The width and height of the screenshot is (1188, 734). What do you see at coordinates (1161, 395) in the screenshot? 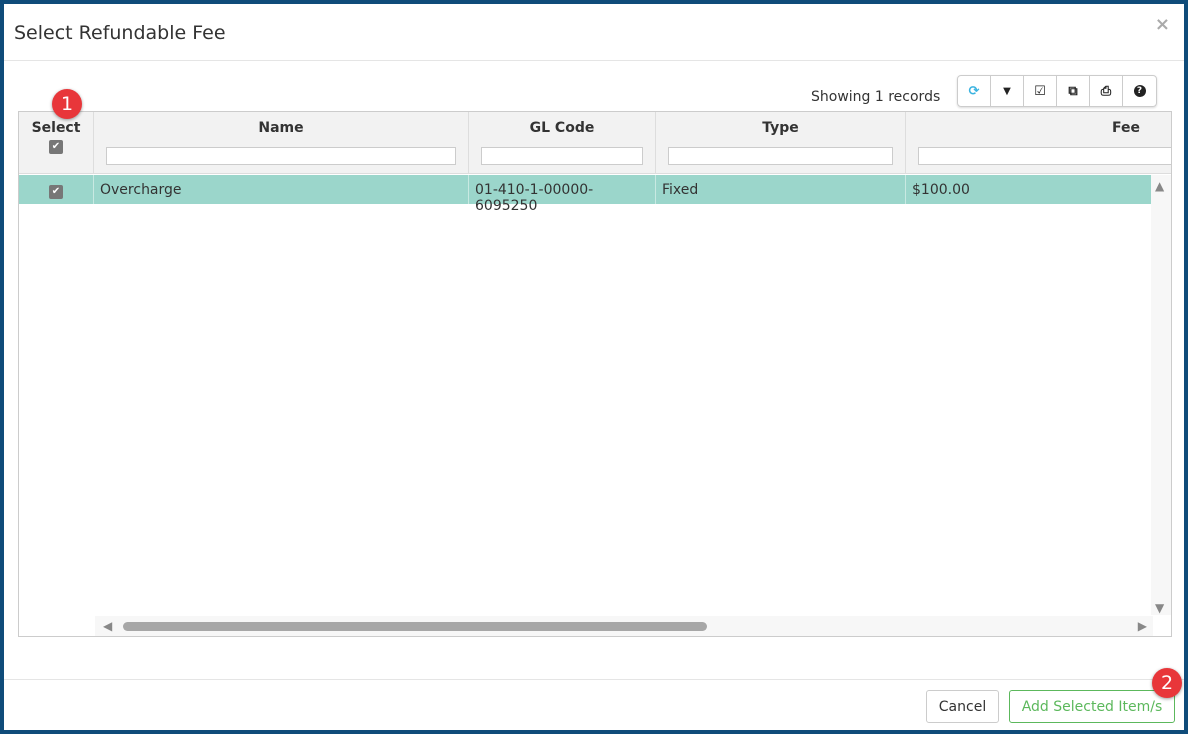
I see `vertical-scrollbar: ▲ ▼` at bounding box center [1161, 395].